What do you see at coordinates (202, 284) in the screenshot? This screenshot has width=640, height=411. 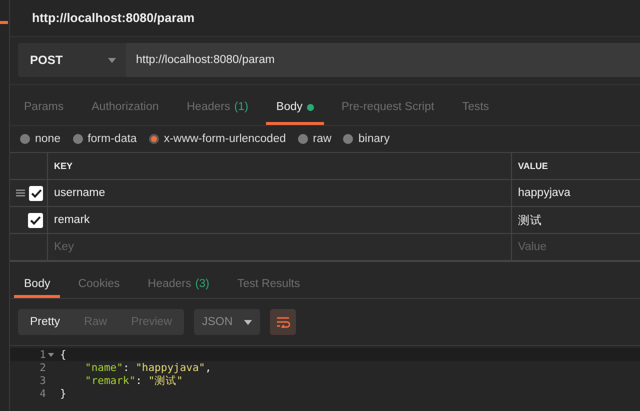 I see `tab-count: (3)` at bounding box center [202, 284].